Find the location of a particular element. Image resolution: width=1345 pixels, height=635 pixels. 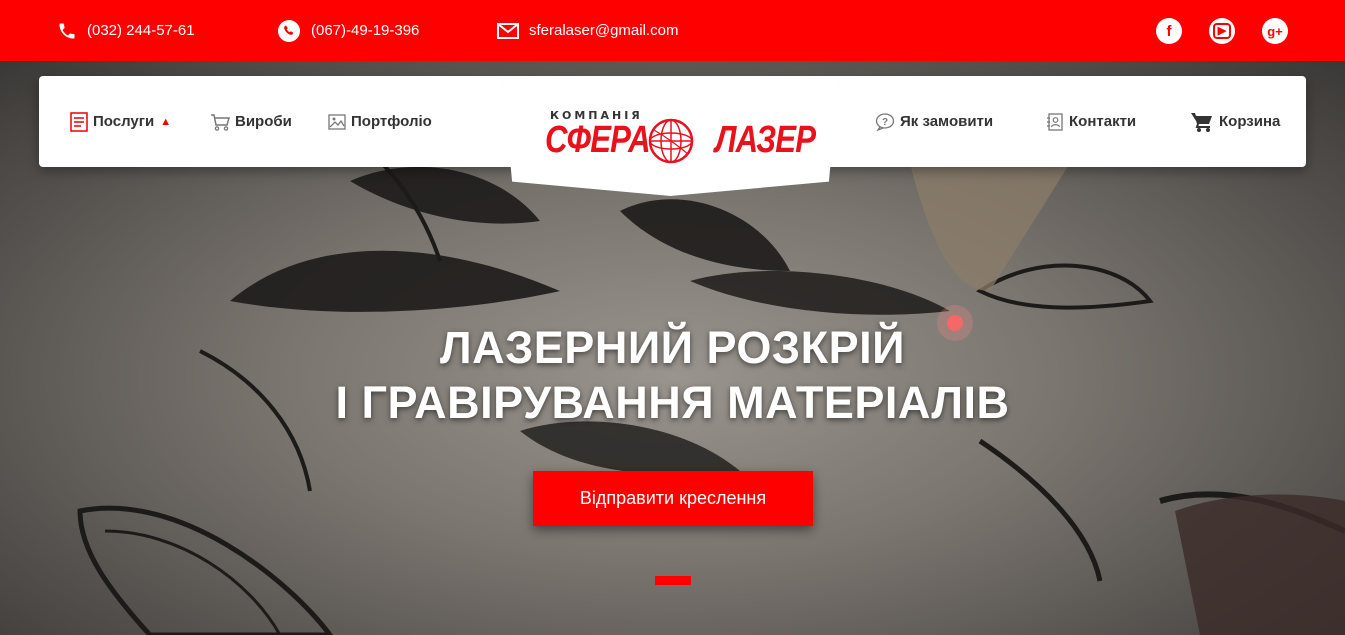

facebook-icon: f is located at coordinates (1169, 31).